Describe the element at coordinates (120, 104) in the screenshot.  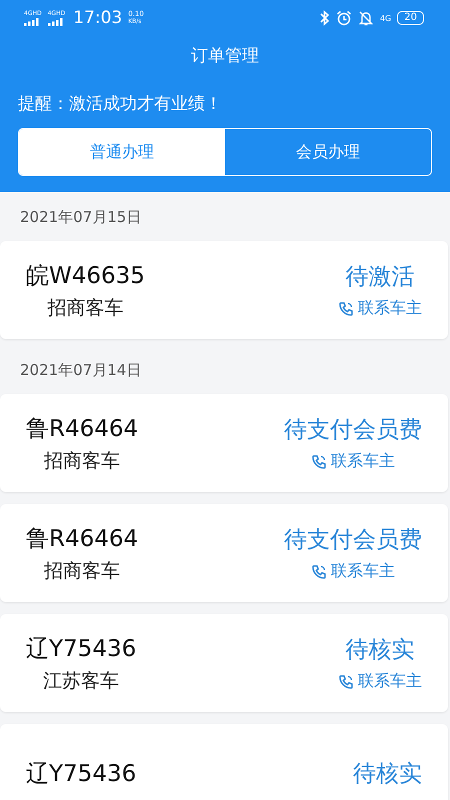
I see `notice-text: 提醒：激活成功才有业绩！` at that location.